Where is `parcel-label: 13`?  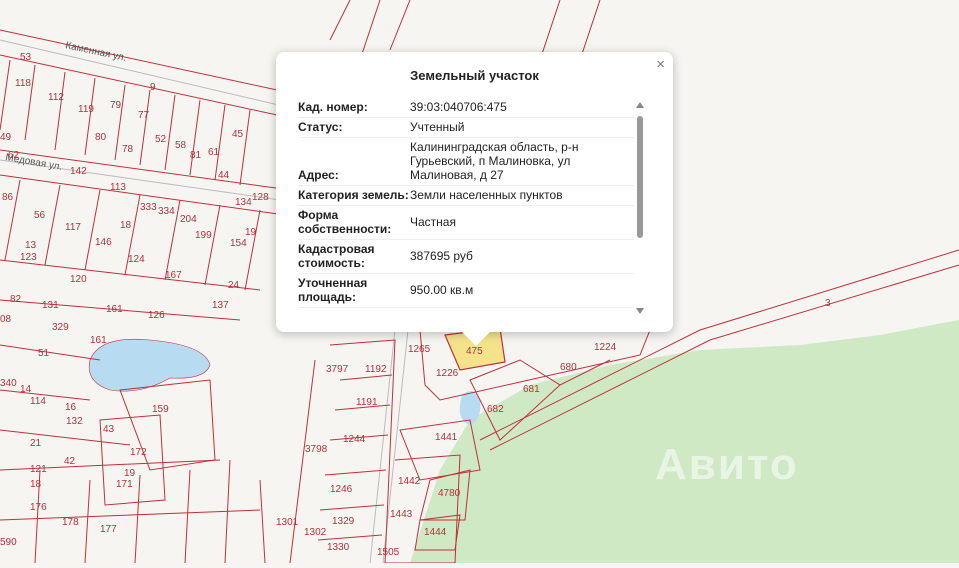
parcel-label: 13 is located at coordinates (31, 245).